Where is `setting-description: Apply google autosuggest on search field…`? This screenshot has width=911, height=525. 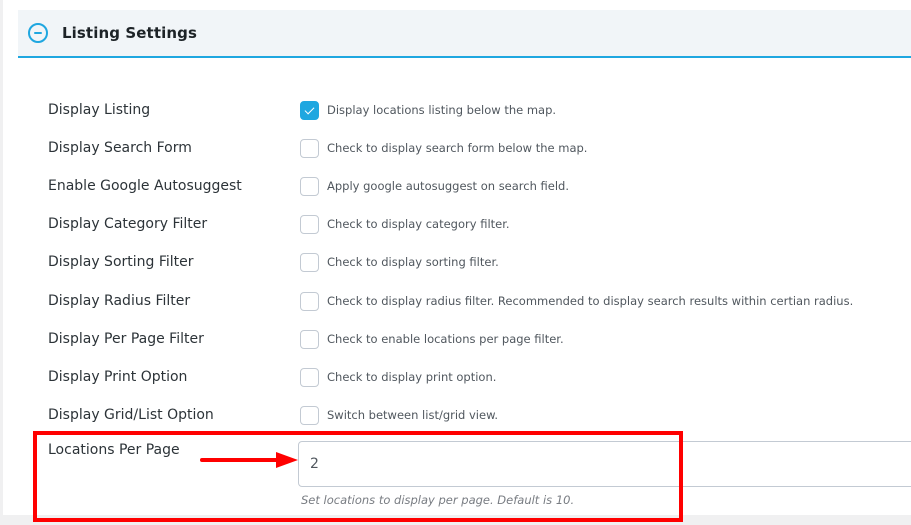
setting-description: Apply google autosuggest on search field… is located at coordinates (448, 186).